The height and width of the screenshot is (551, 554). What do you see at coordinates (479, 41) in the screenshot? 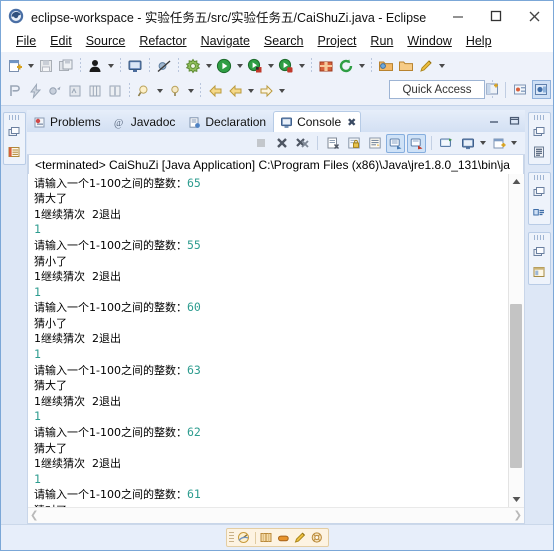
I see `menu-help: Help` at bounding box center [479, 41].